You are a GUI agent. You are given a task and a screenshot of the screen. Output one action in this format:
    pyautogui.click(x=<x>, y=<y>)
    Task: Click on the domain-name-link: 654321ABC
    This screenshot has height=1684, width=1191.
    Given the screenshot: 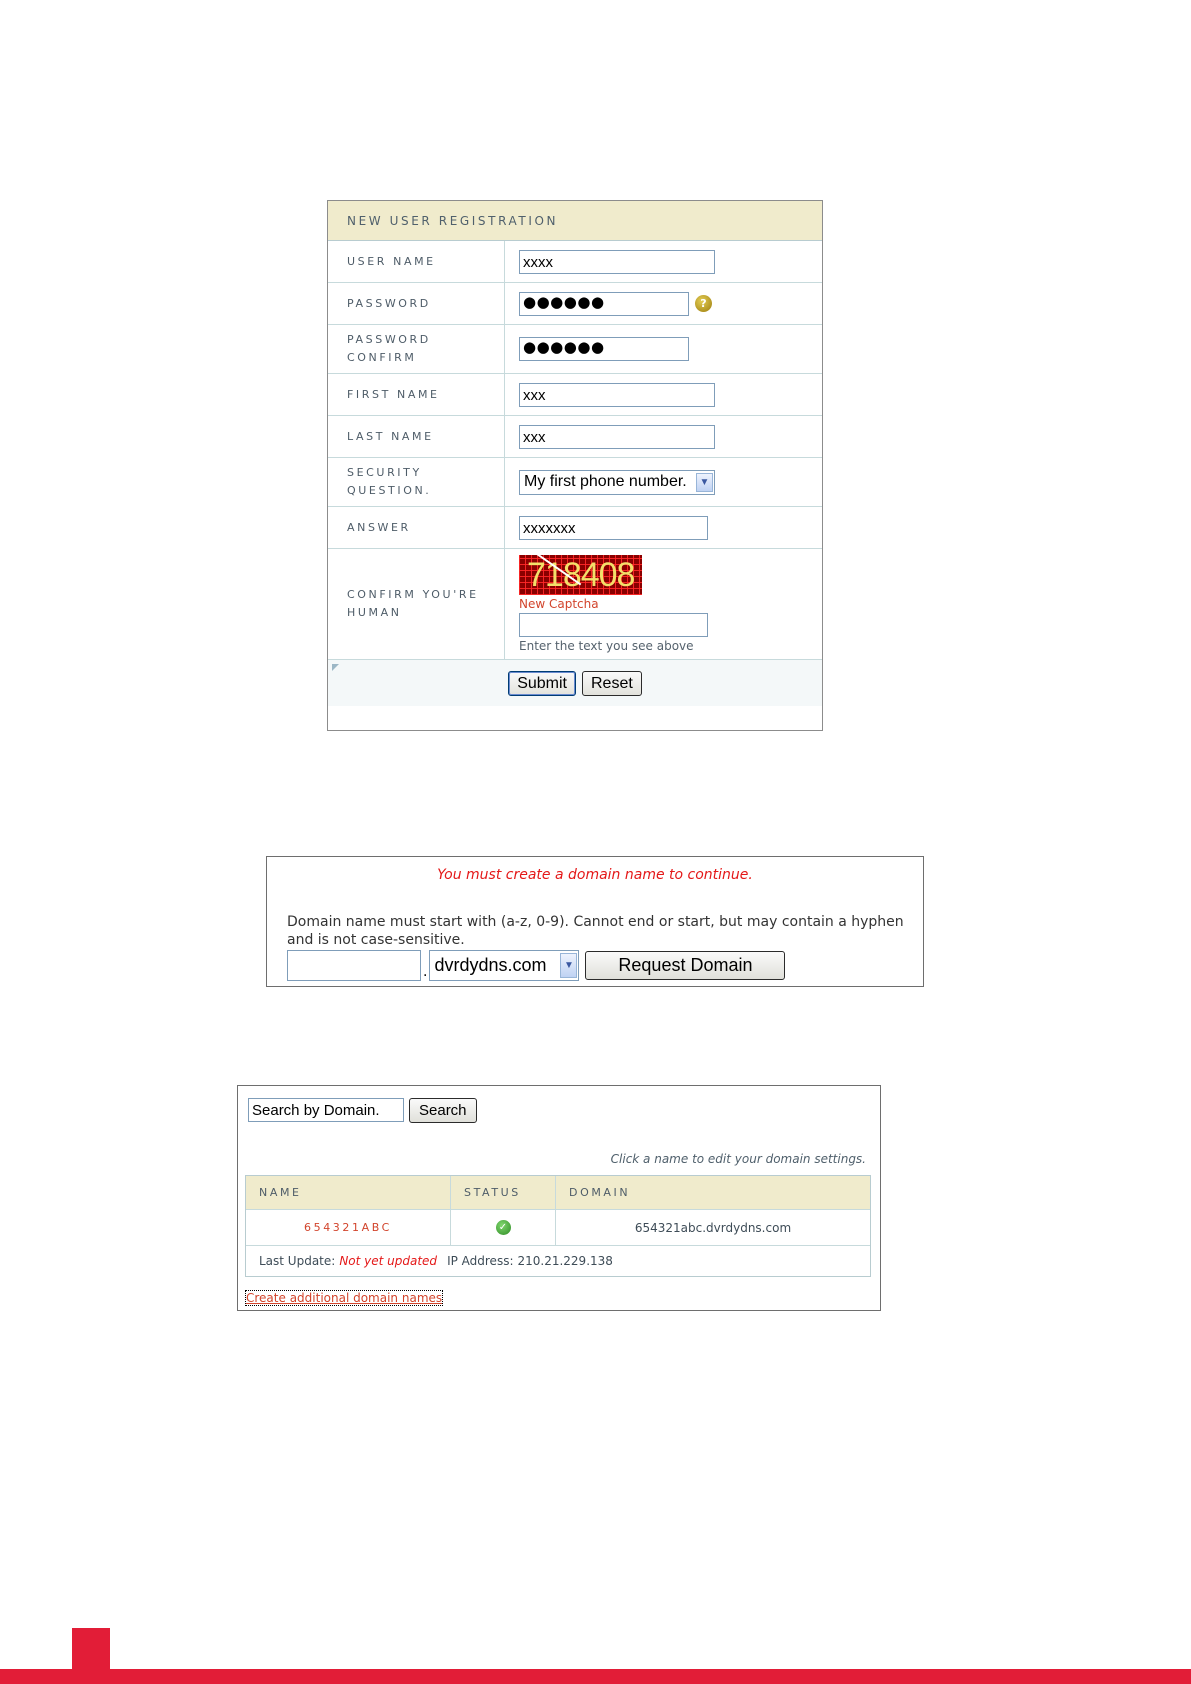 What is the action you would take?
    pyautogui.click(x=348, y=1227)
    